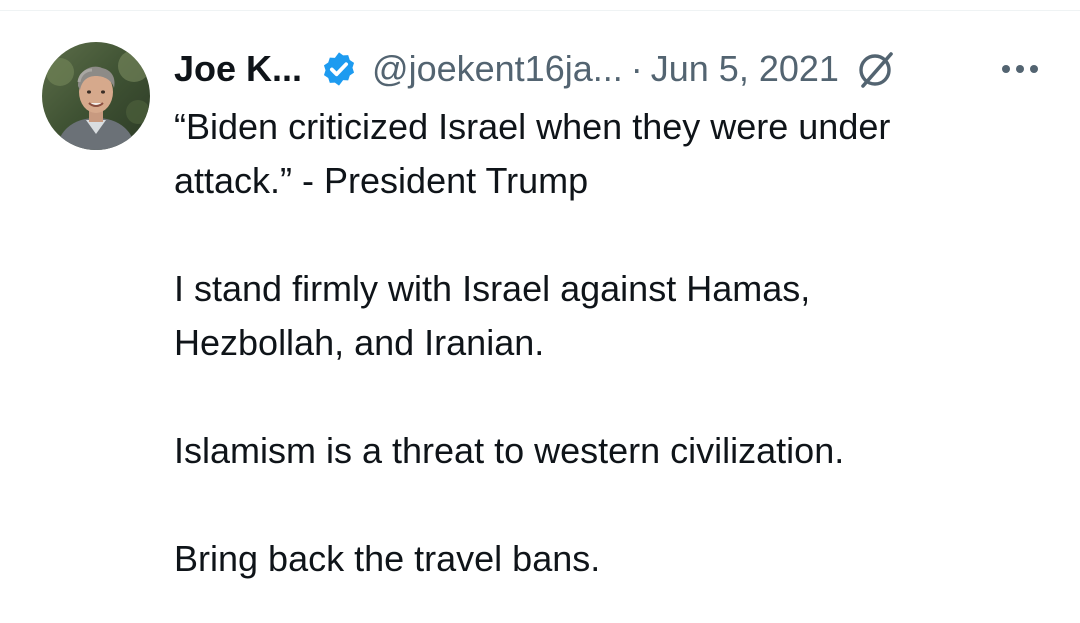 Image resolution: width=1080 pixels, height=623 pixels. Describe the element at coordinates (387, 558) in the screenshot. I see `tweet-line: Bring back the travel bans.` at that location.